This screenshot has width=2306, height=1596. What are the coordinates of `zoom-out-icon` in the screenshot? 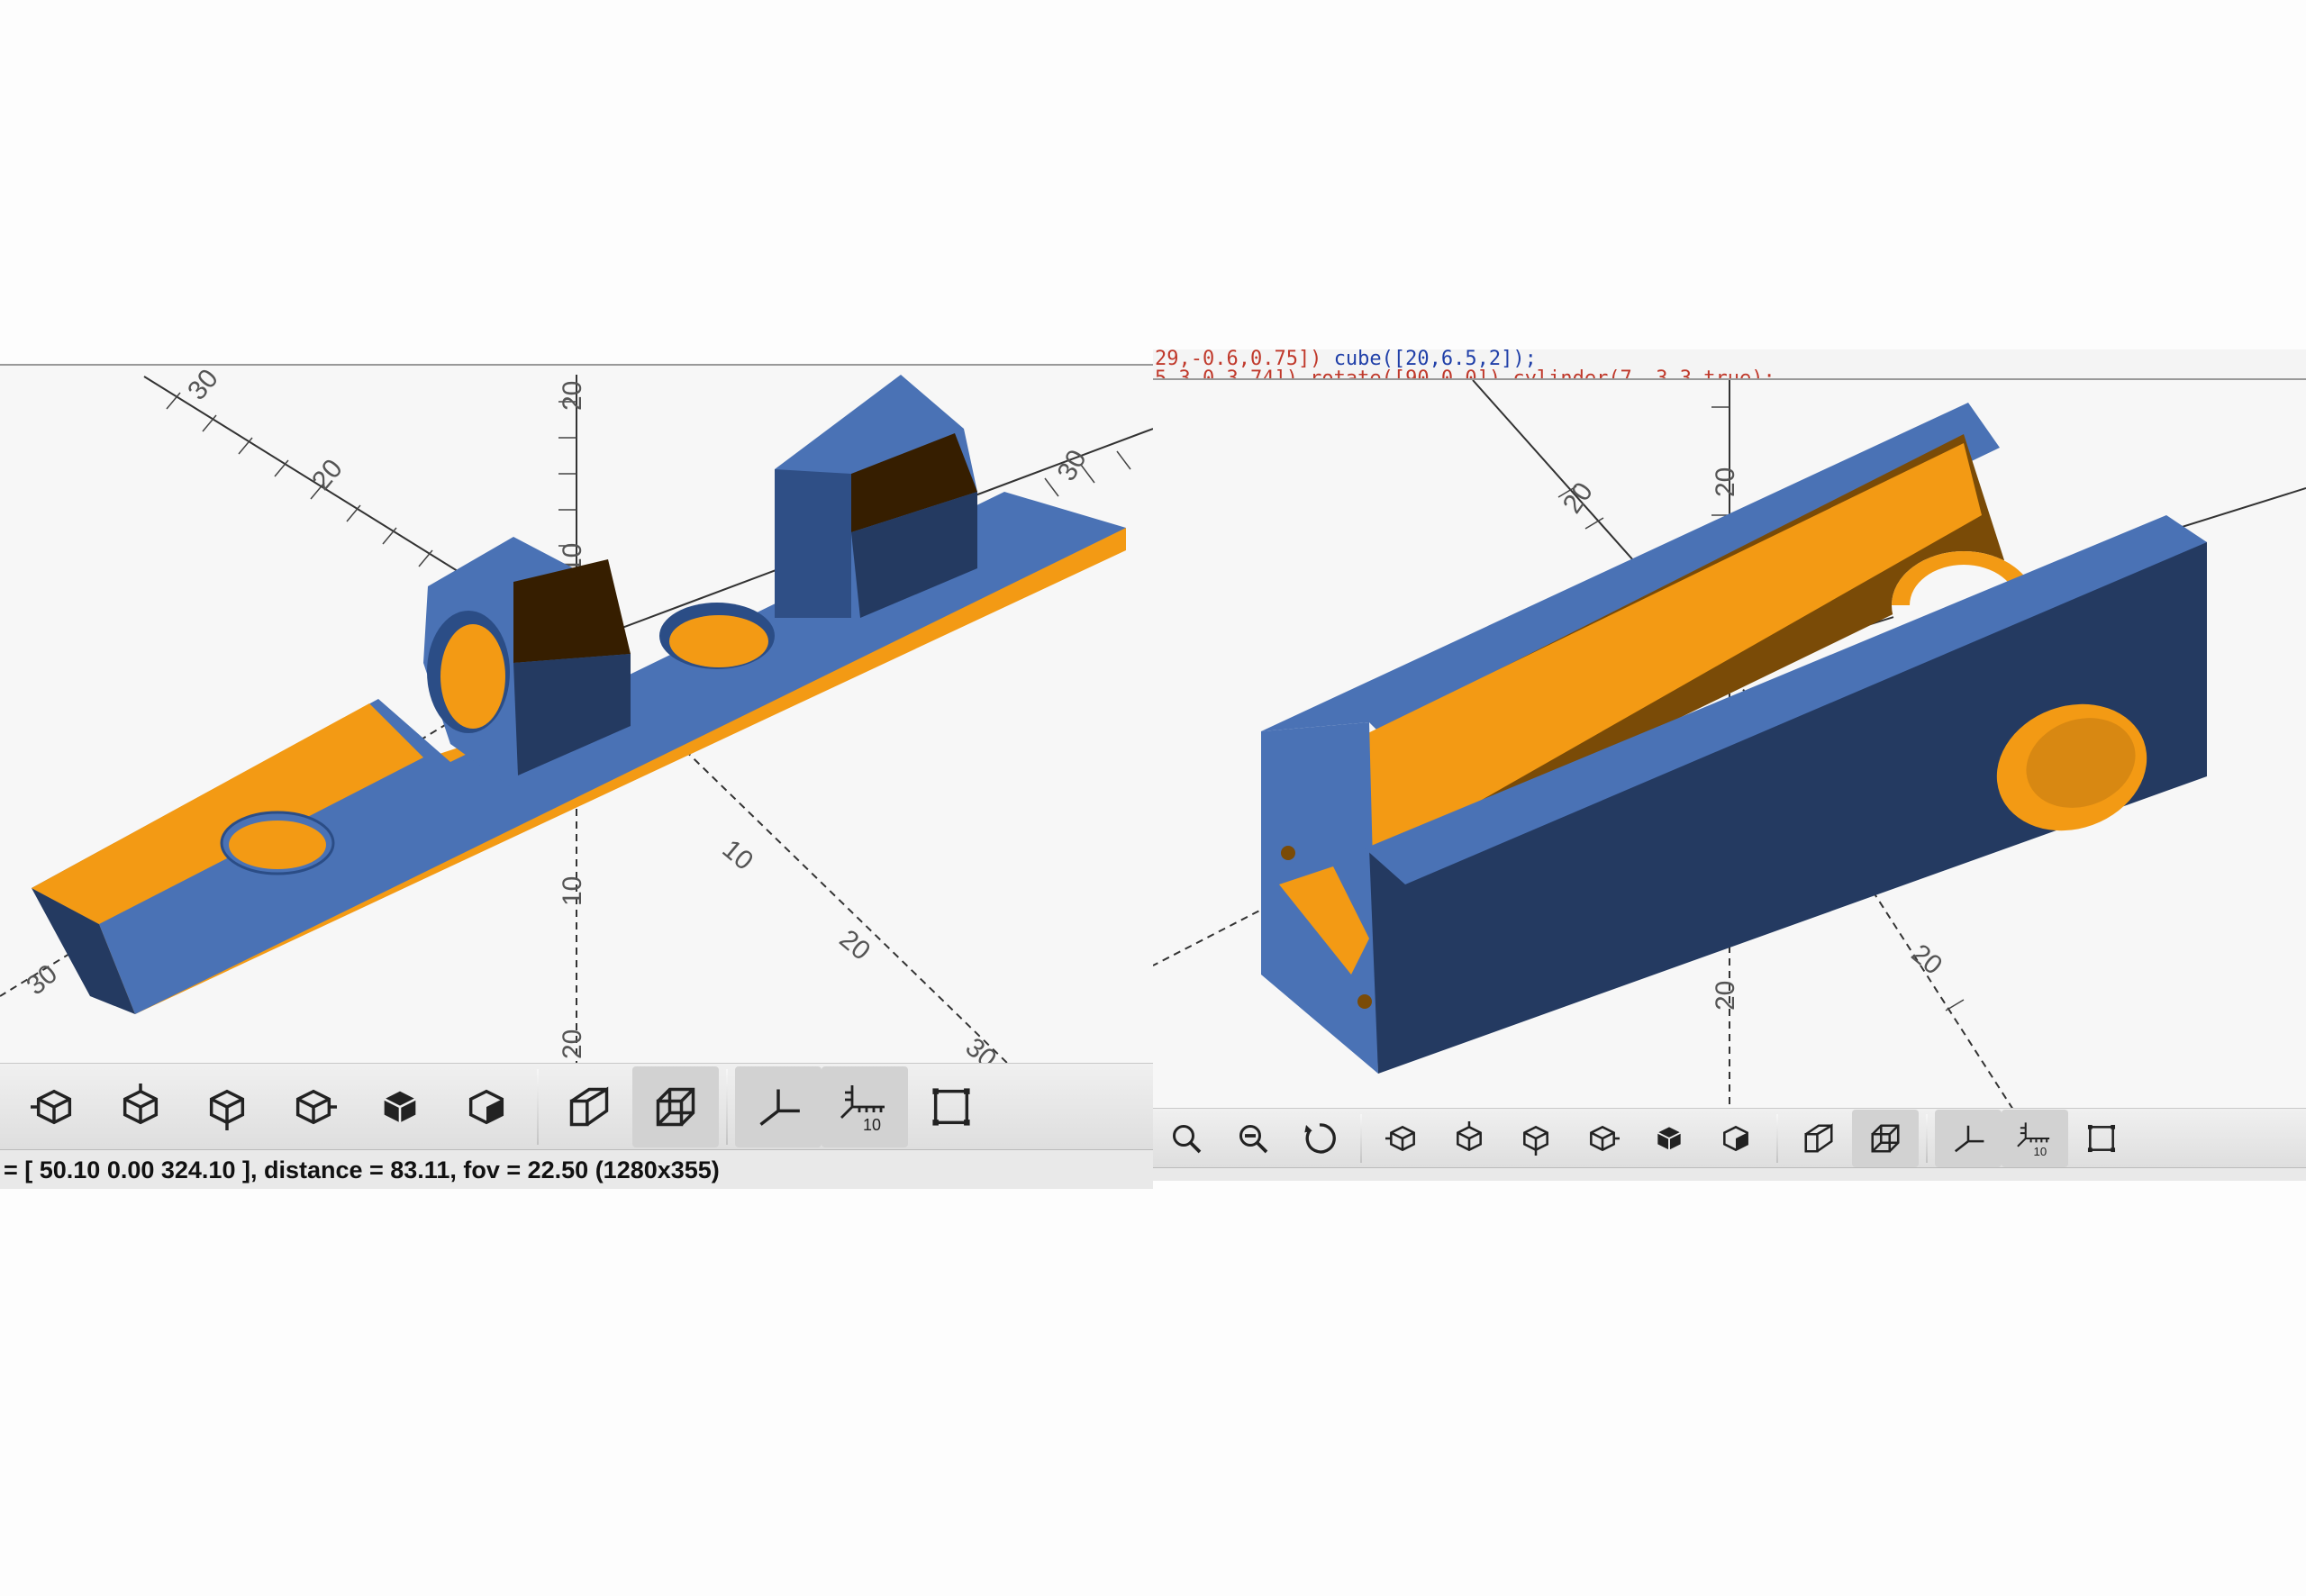 It's located at (1253, 1139).